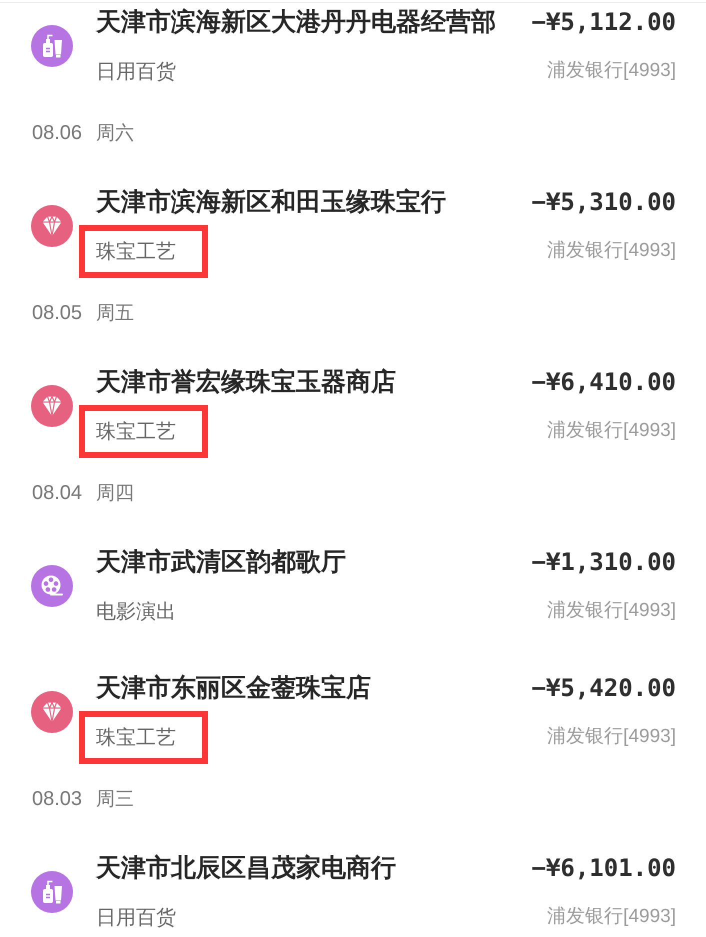 The image size is (706, 937). I want to click on merchant-name: 天津市北辰区昌茂家电商行, so click(246, 868).